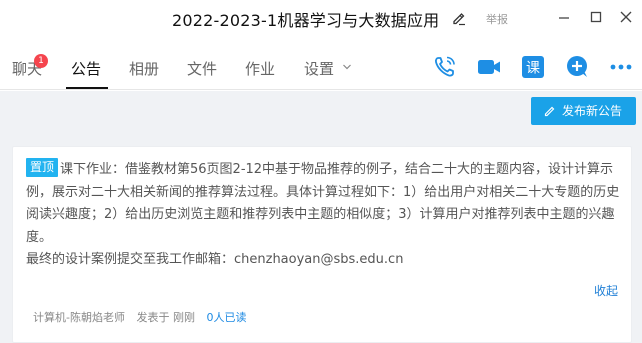 This screenshot has height=343, width=642. I want to click on publish-announcement-button: 发布新公告, so click(583, 111).